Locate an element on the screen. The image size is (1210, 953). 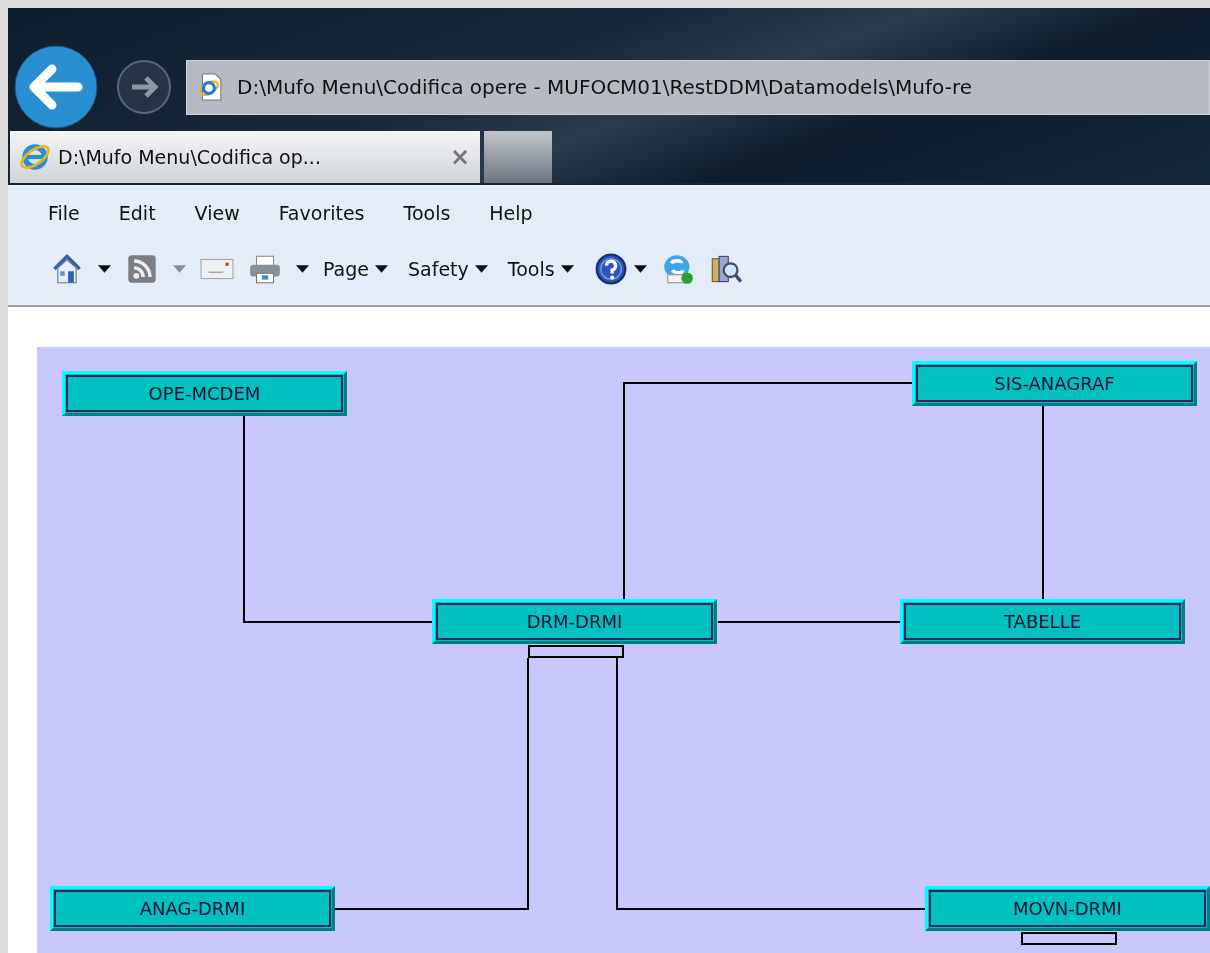
back-button is located at coordinates (56, 87).